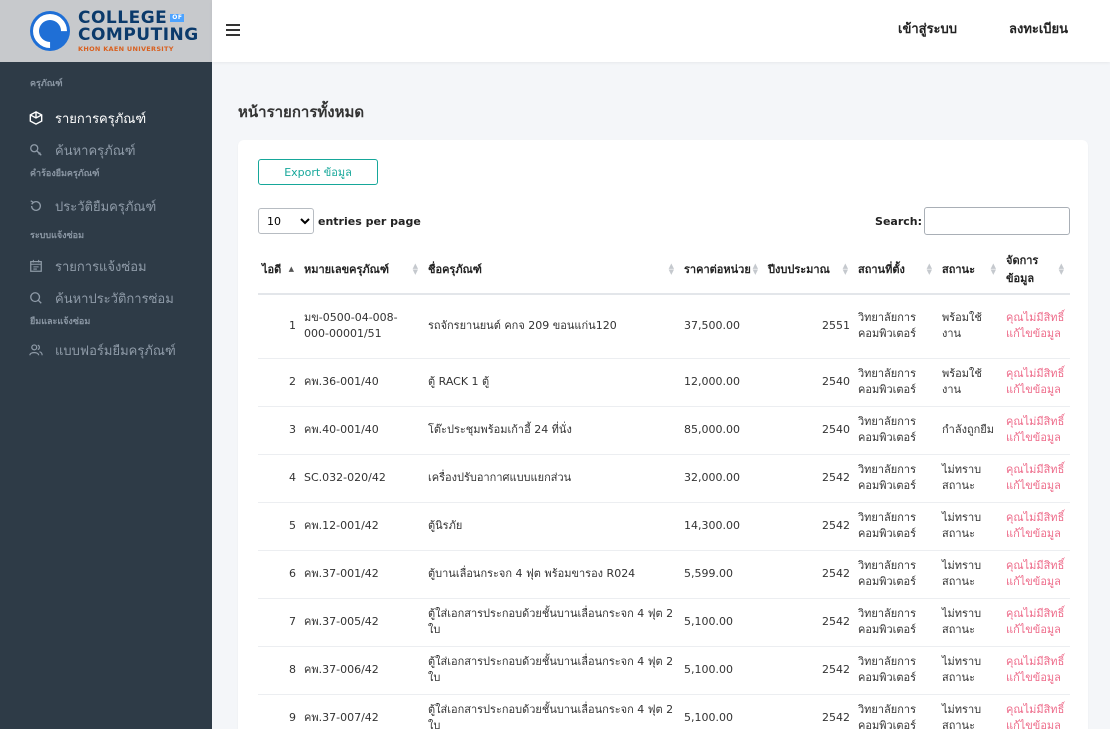 This screenshot has height=729, width=1110. What do you see at coordinates (36, 266) in the screenshot?
I see `calendar-icon` at bounding box center [36, 266].